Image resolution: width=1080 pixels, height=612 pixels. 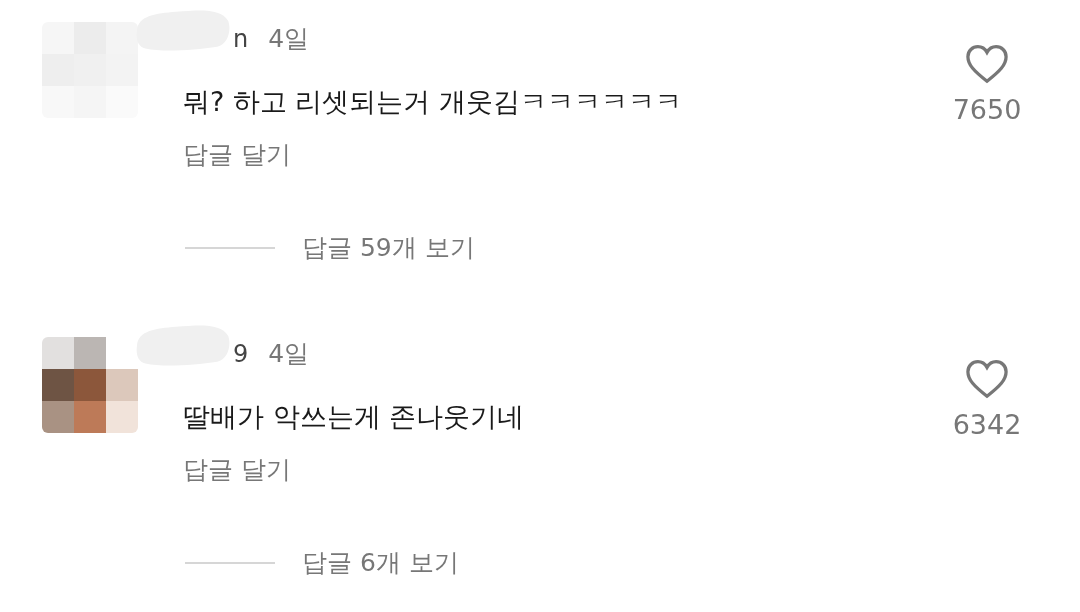 I want to click on username: n, so click(x=241, y=39).